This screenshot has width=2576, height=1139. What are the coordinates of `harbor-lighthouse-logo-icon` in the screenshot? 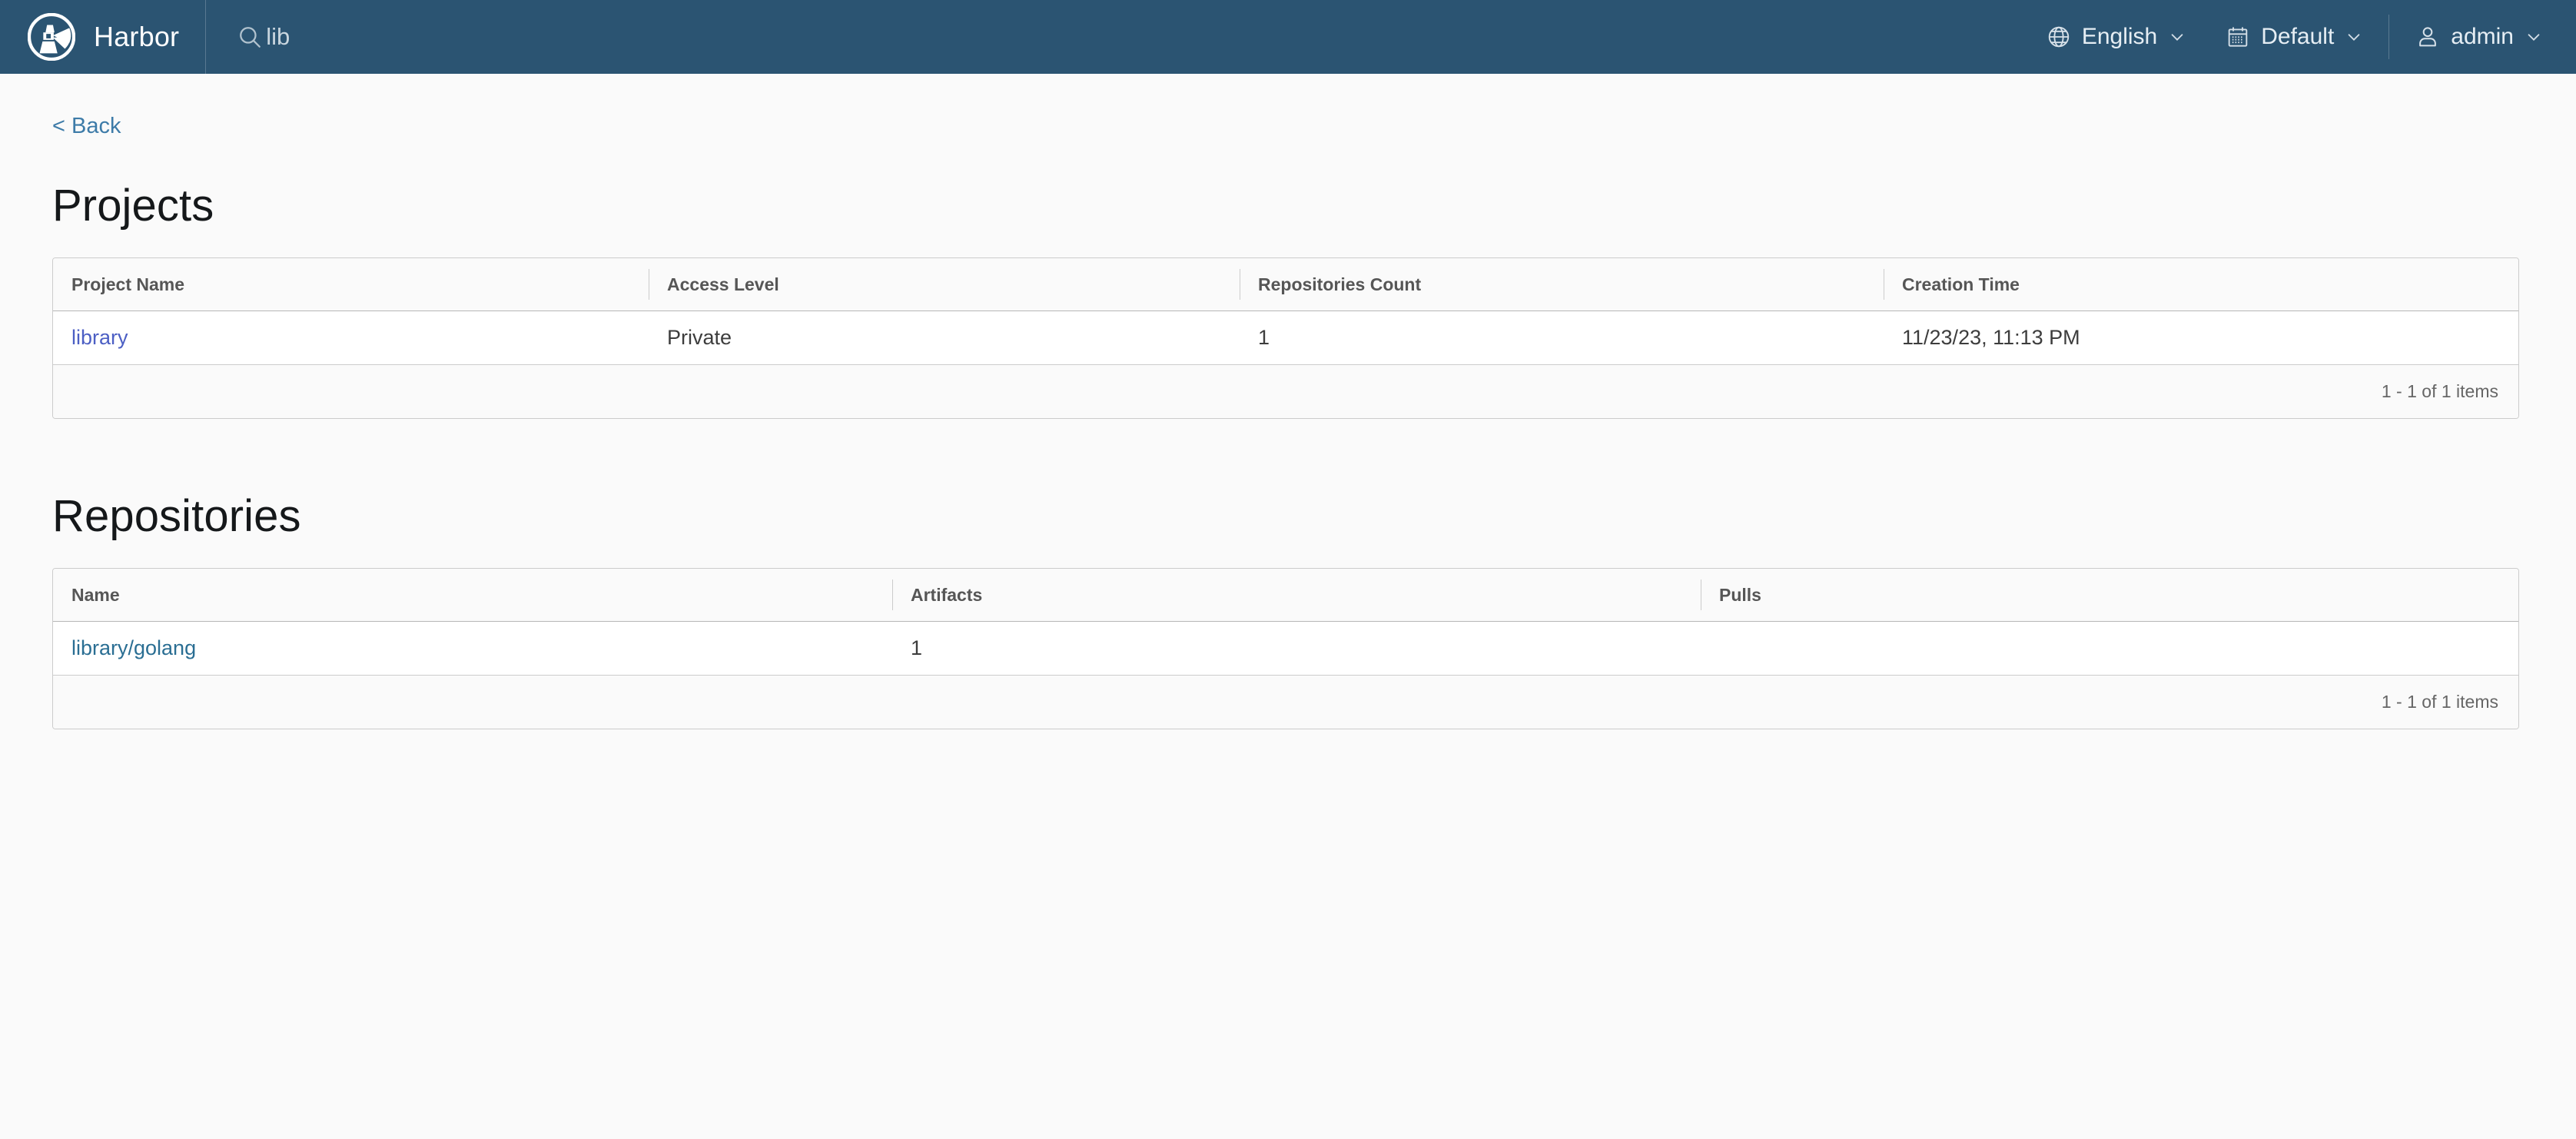 It's located at (51, 37).